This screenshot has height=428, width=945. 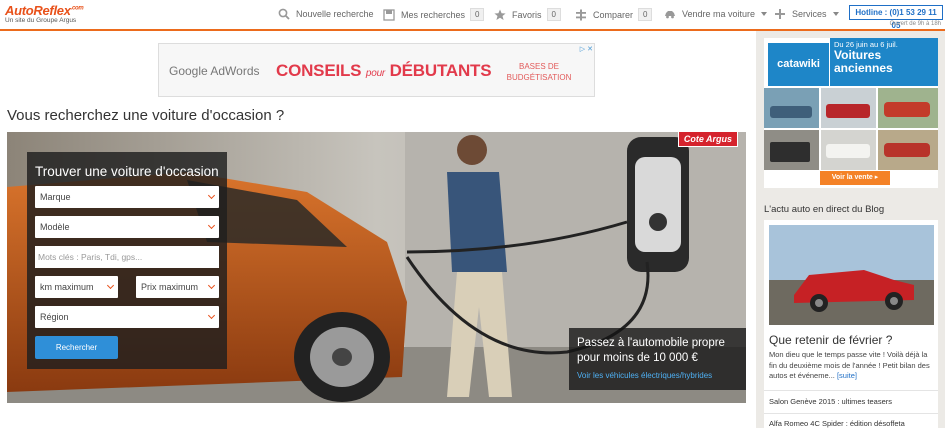 I want to click on model-select-value: Modèle, so click(x=55, y=227).